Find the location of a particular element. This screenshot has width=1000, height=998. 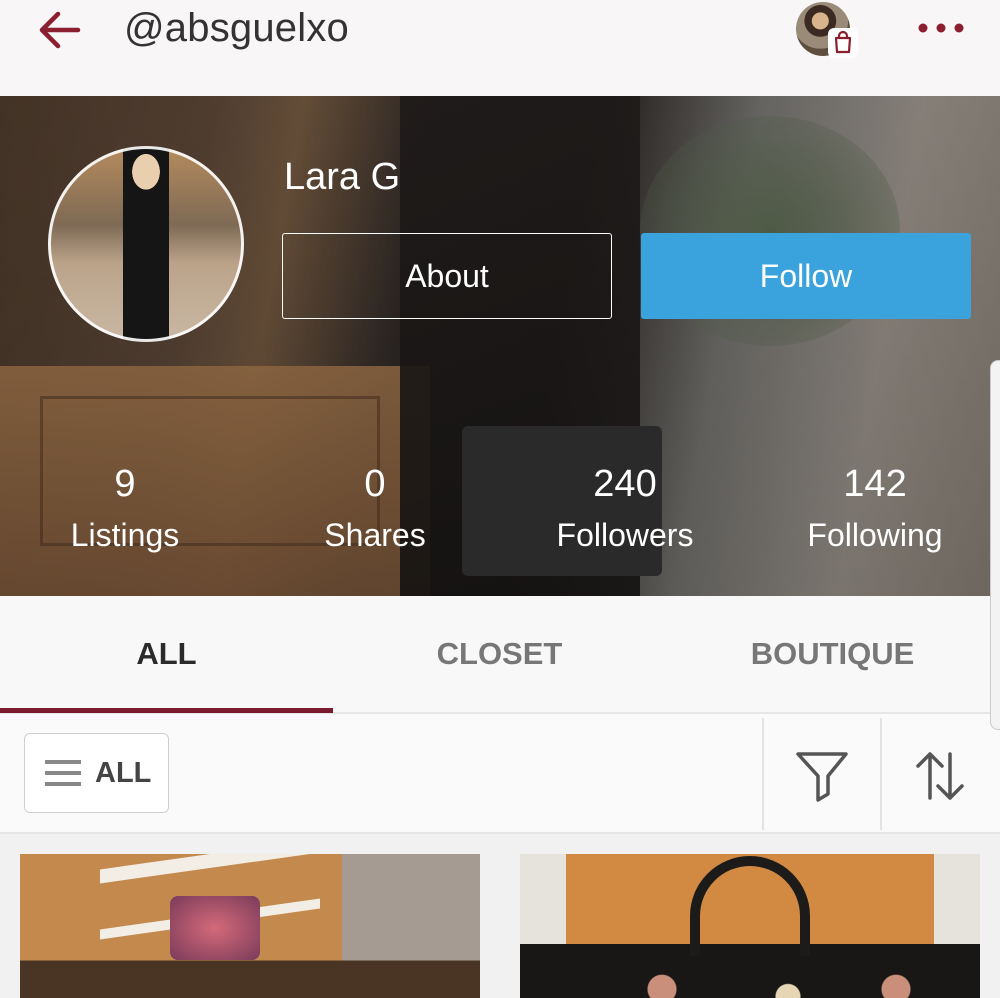

sort-icon is located at coordinates (940, 776).